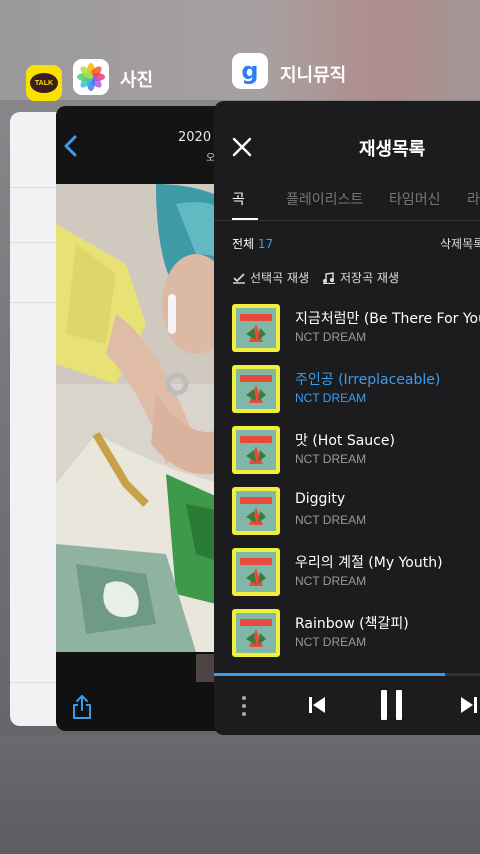 The image size is (480, 854). Describe the element at coordinates (71, 146) in the screenshot. I see `back-chevron-icon` at that location.